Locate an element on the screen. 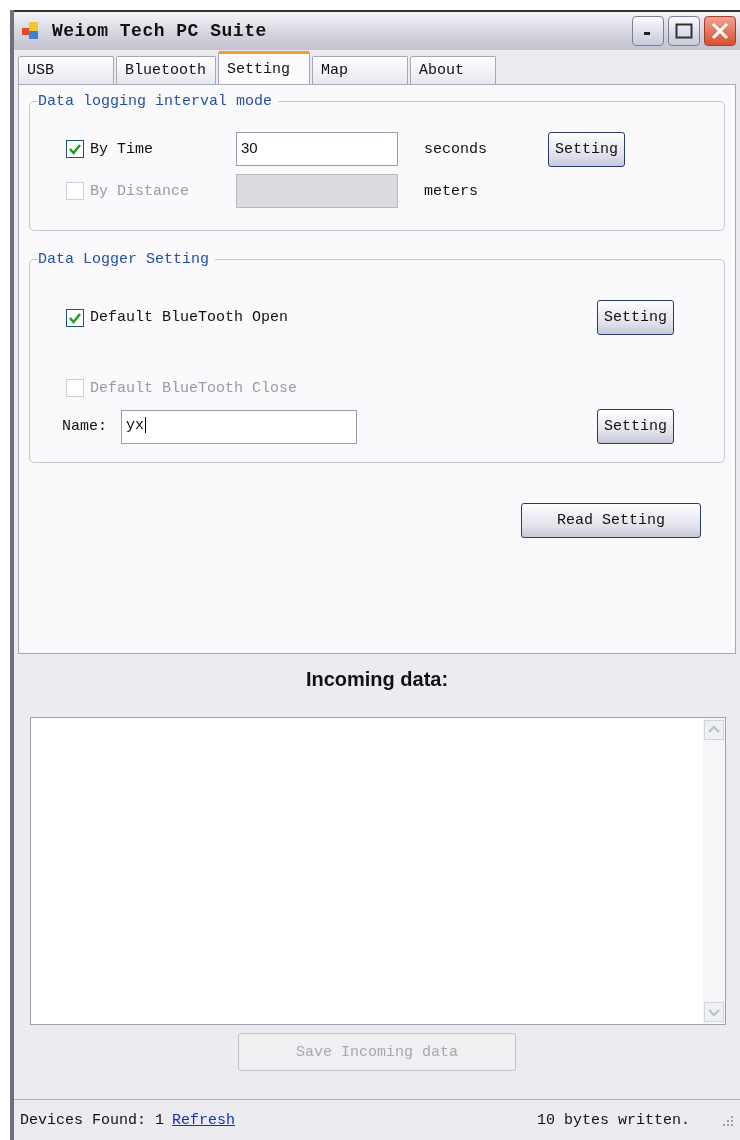  input-field: 30 is located at coordinates (317, 149).